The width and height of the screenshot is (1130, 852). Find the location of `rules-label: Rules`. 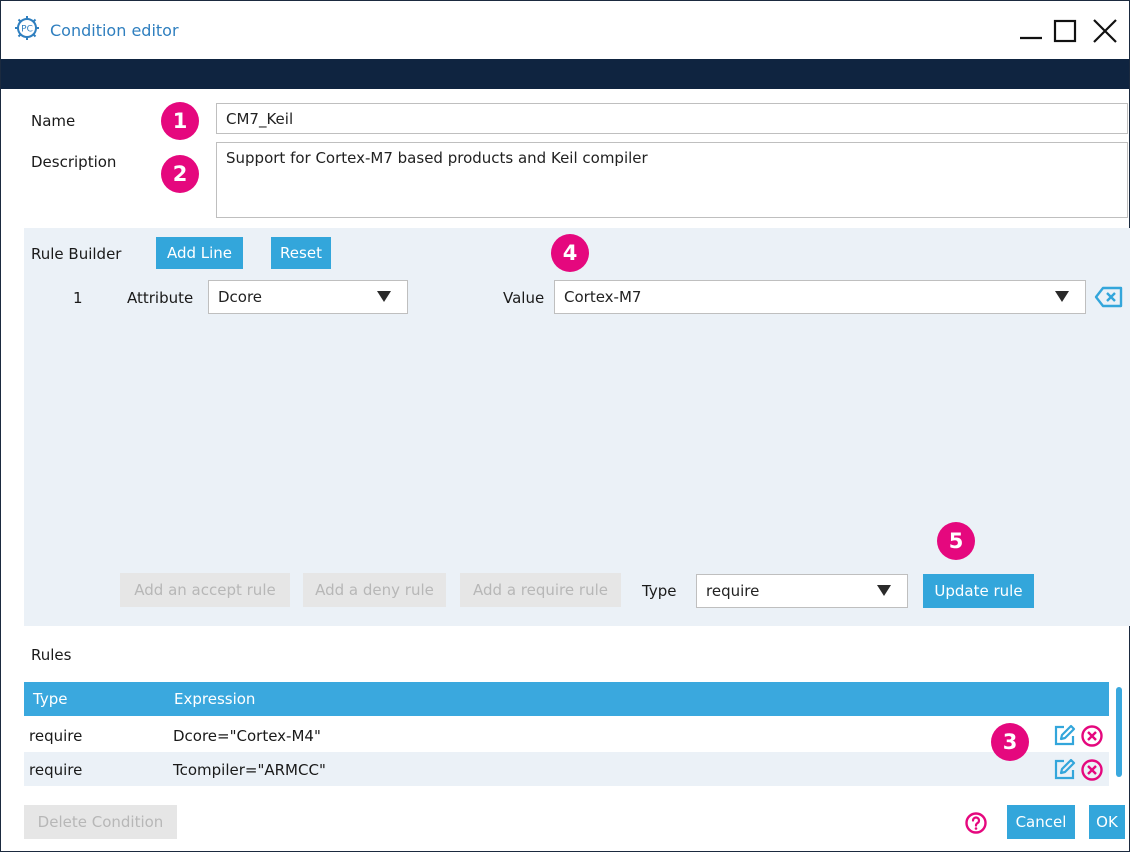

rules-label: Rules is located at coordinates (51, 655).